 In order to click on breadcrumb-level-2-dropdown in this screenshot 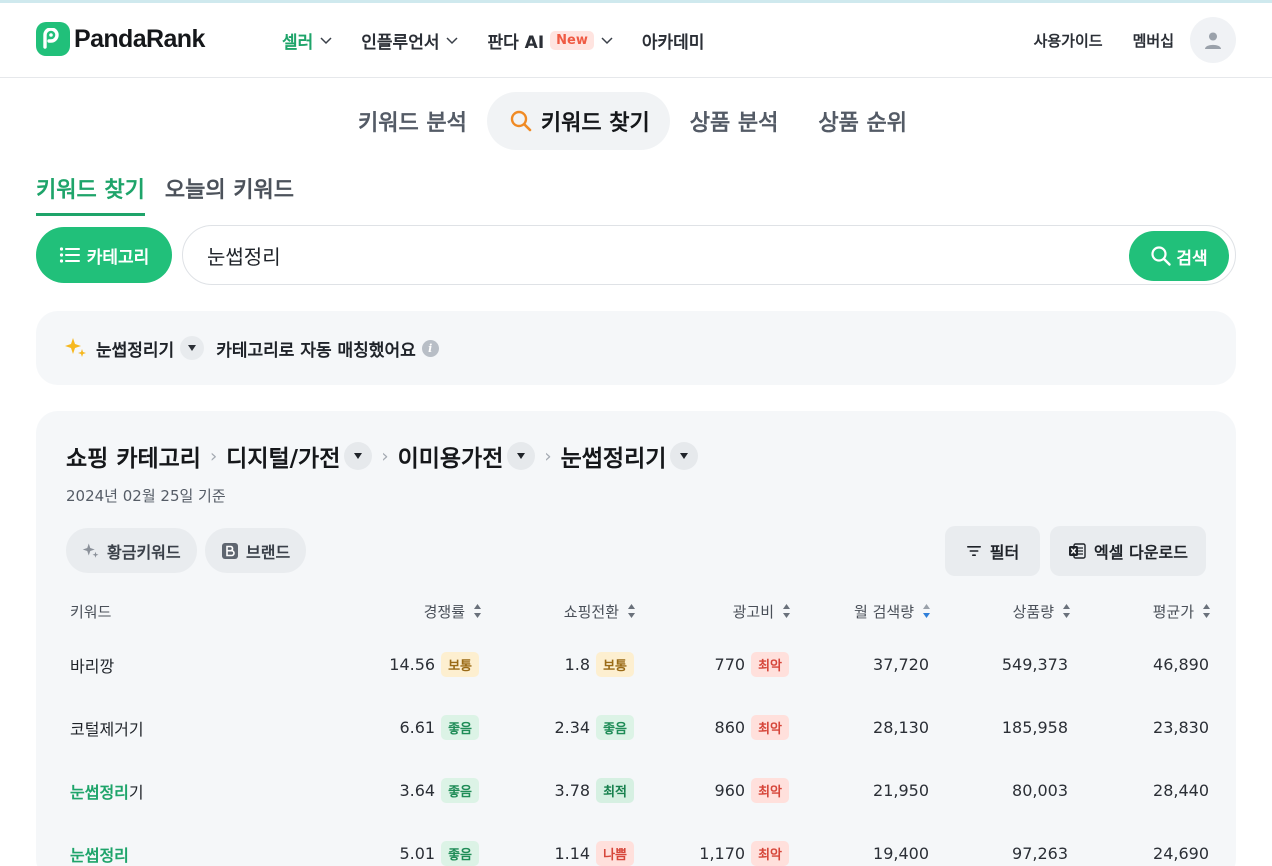, I will do `click(521, 456)`.